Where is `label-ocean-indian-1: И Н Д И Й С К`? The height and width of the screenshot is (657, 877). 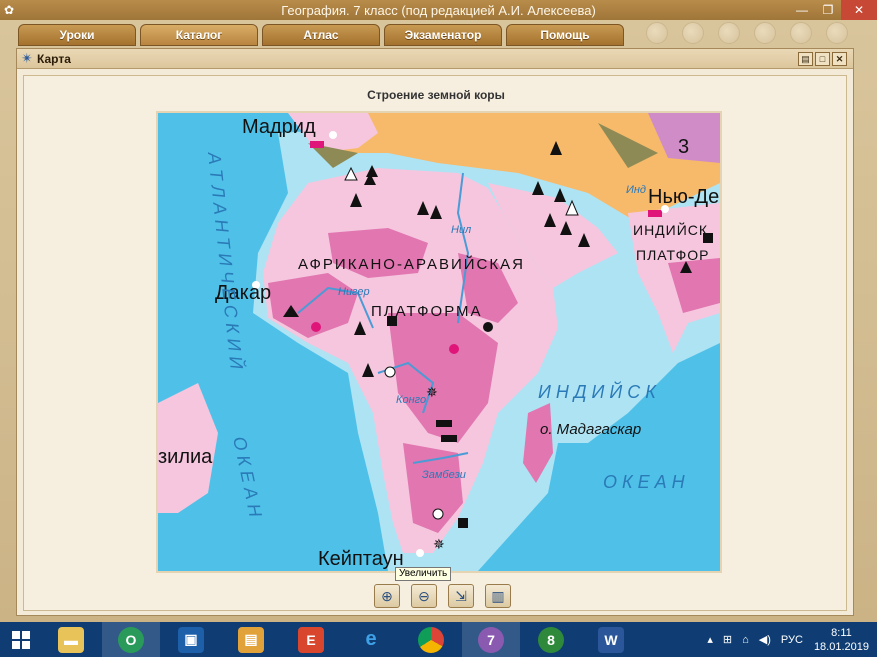
label-ocean-indian-1: И Н Д И Й С К is located at coordinates (597, 391).